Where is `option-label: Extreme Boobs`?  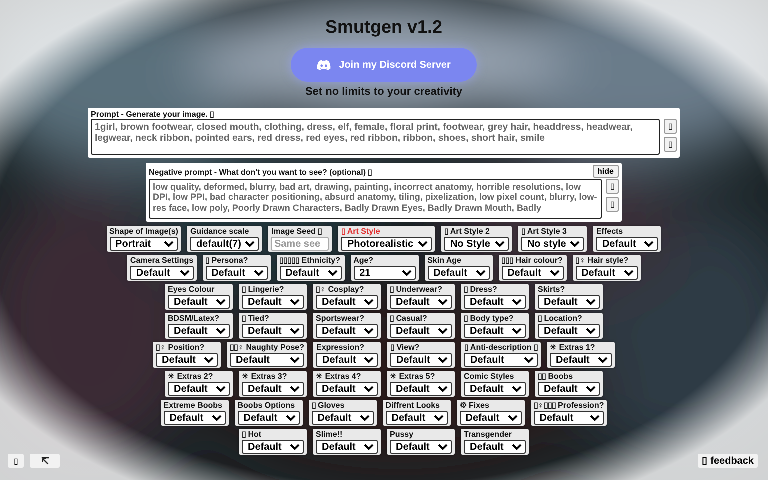 option-label: Extreme Boobs is located at coordinates (194, 406).